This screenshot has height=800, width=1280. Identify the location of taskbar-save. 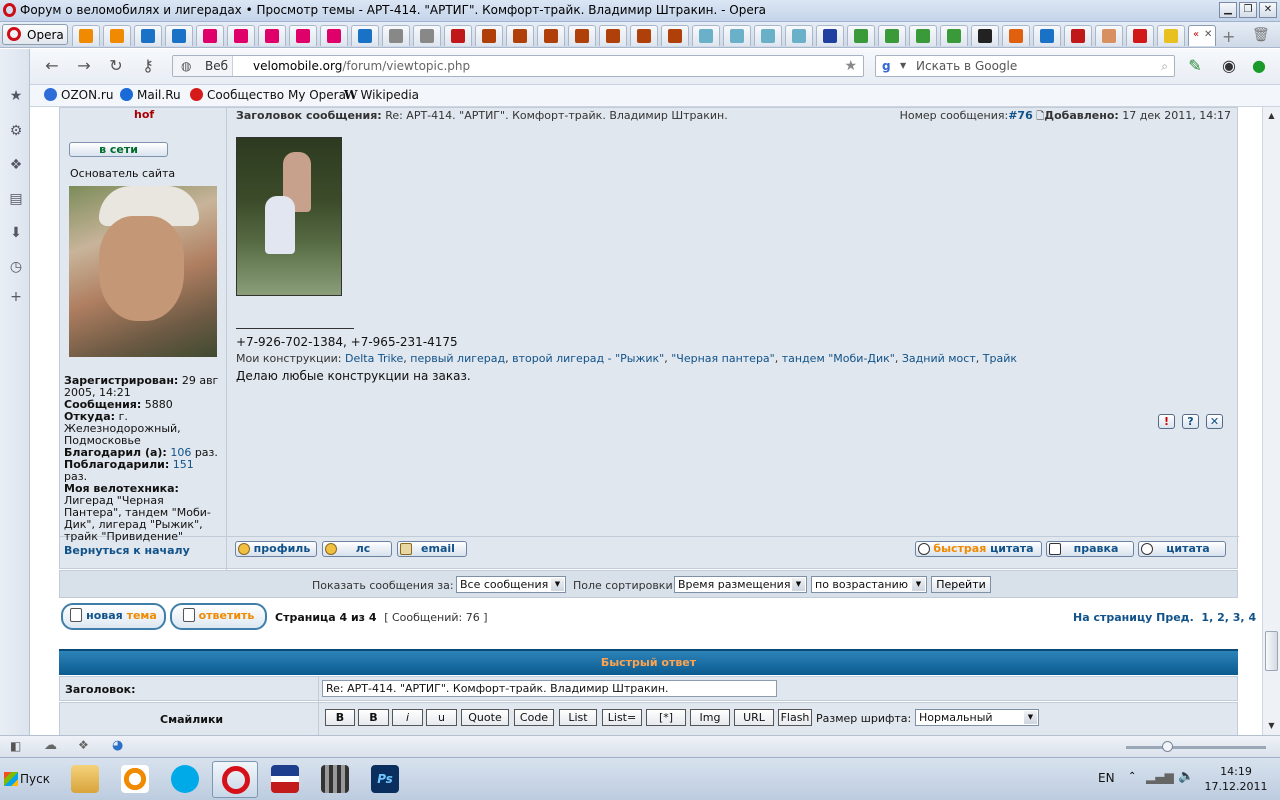
(285, 779).